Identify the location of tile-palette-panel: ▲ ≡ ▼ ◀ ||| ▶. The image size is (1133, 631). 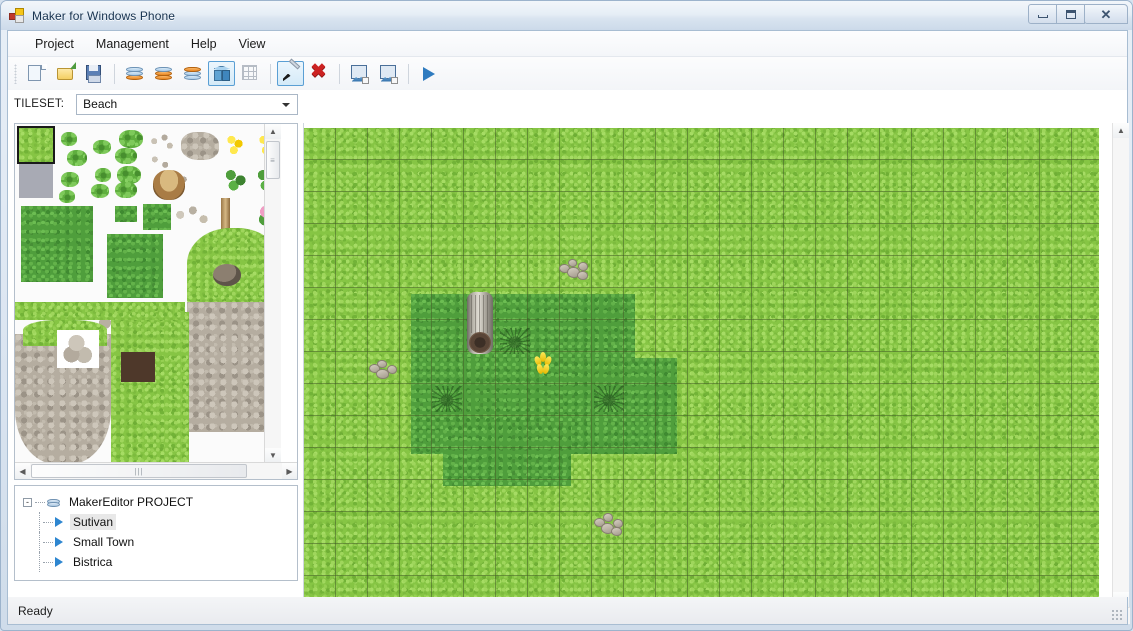
(156, 301).